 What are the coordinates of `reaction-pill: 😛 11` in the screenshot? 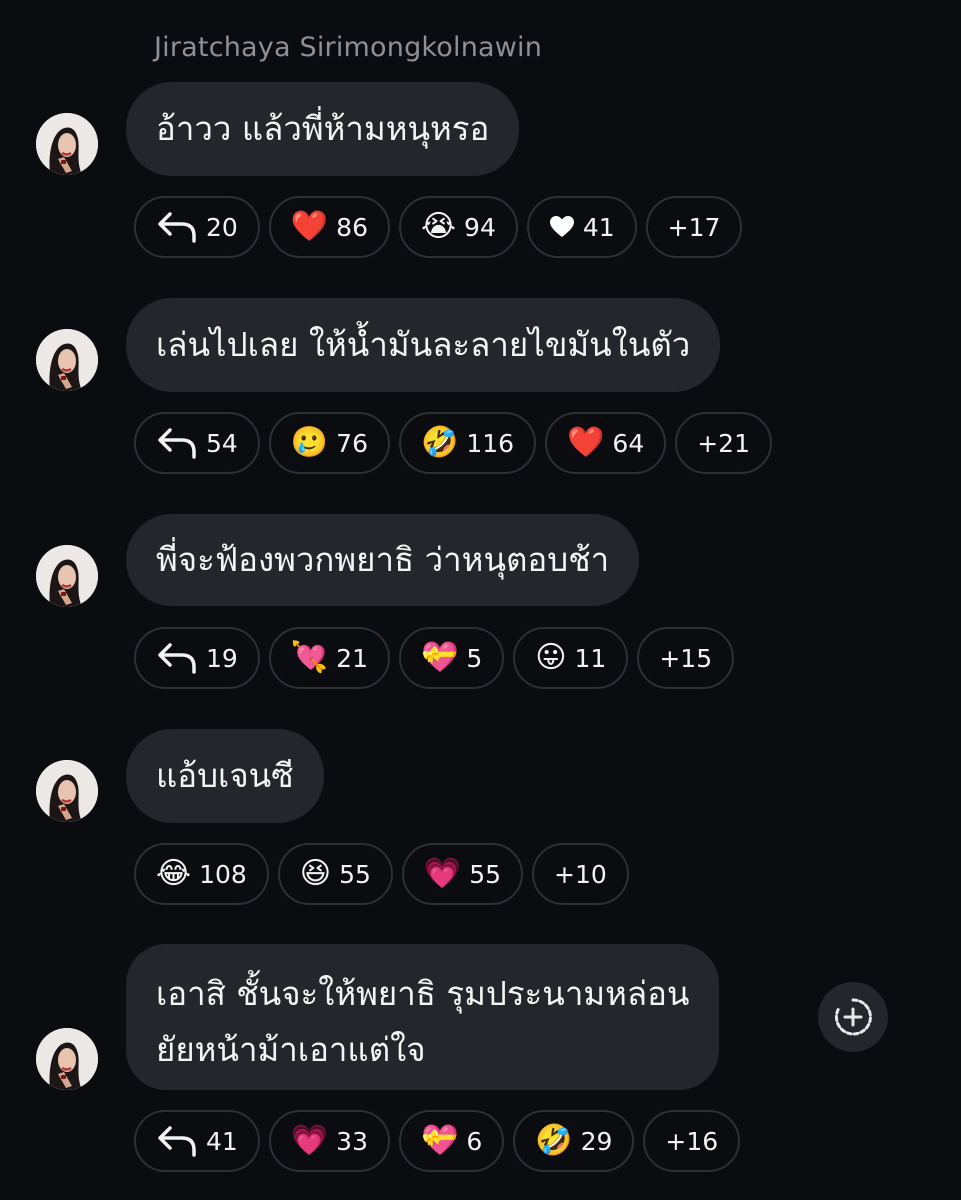 It's located at (571, 658).